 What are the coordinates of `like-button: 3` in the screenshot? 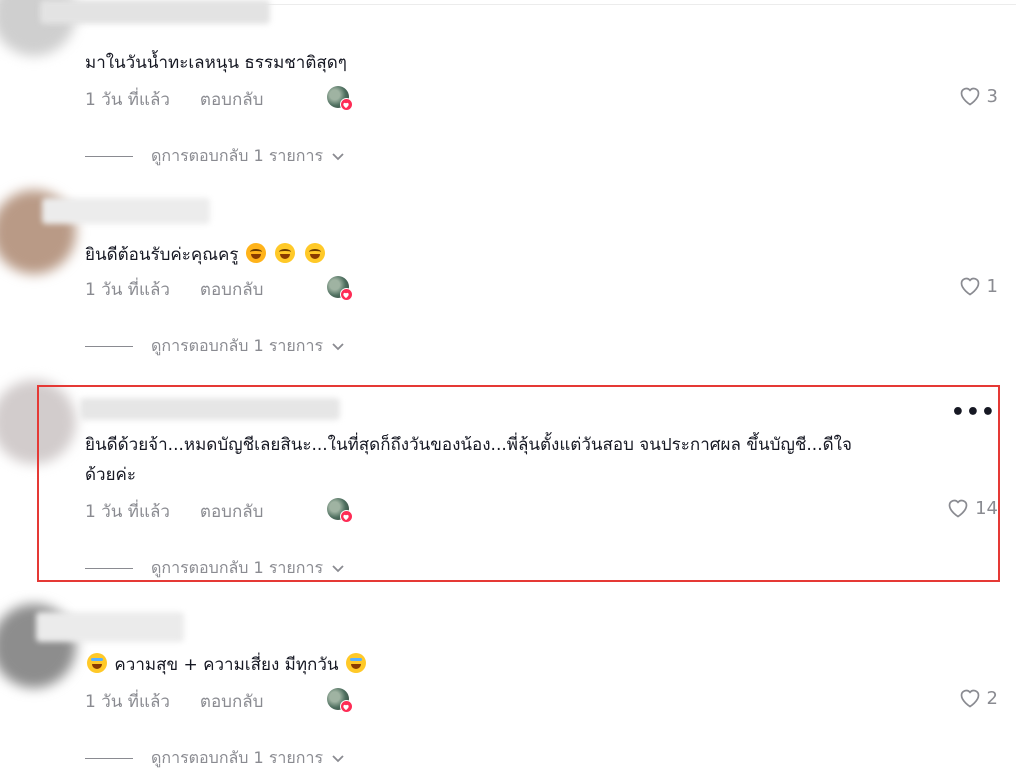 It's located at (977, 96).